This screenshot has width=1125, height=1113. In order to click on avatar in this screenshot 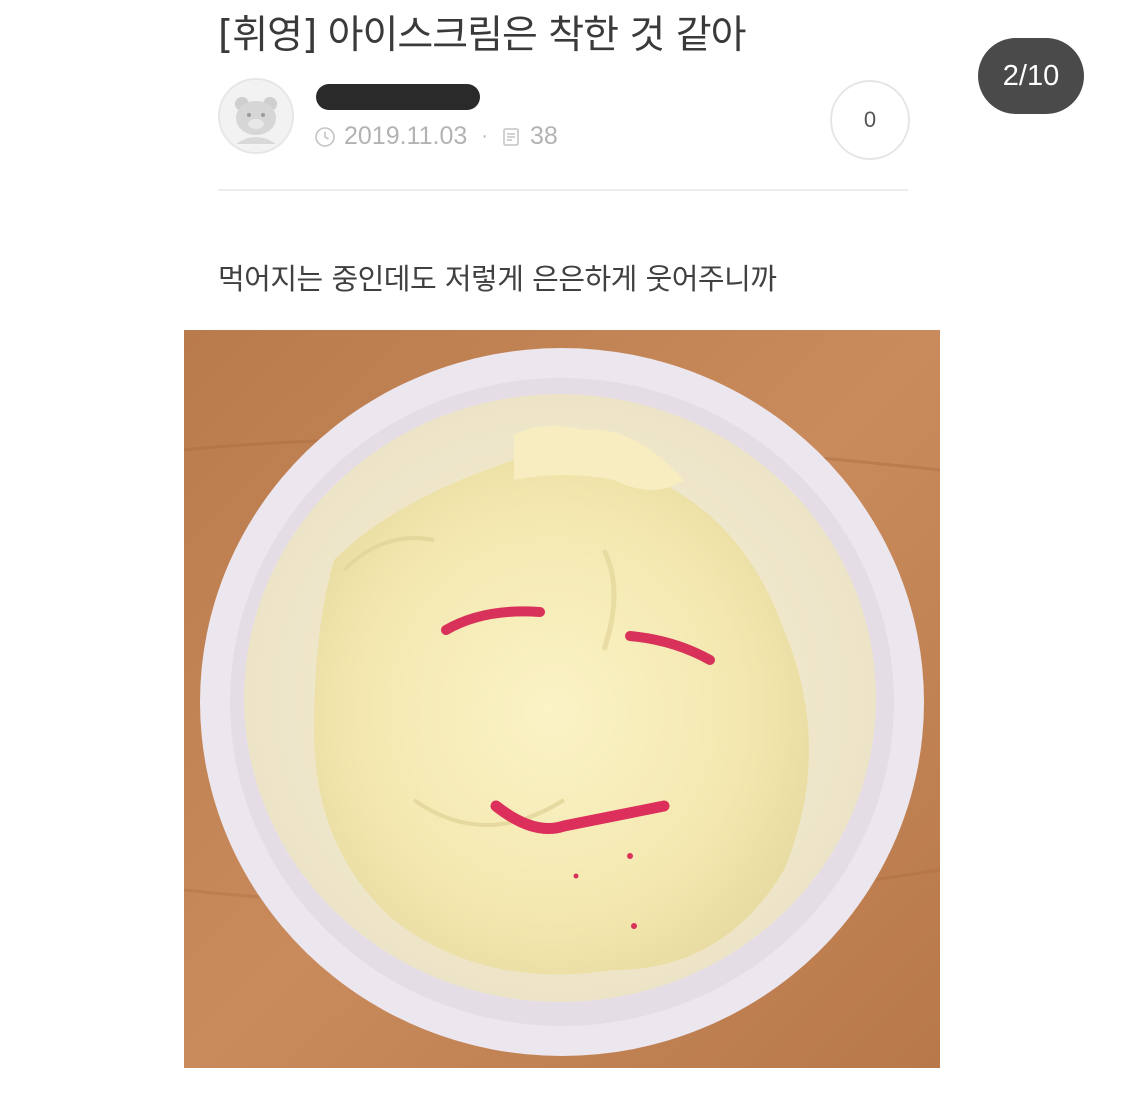, I will do `click(256, 116)`.